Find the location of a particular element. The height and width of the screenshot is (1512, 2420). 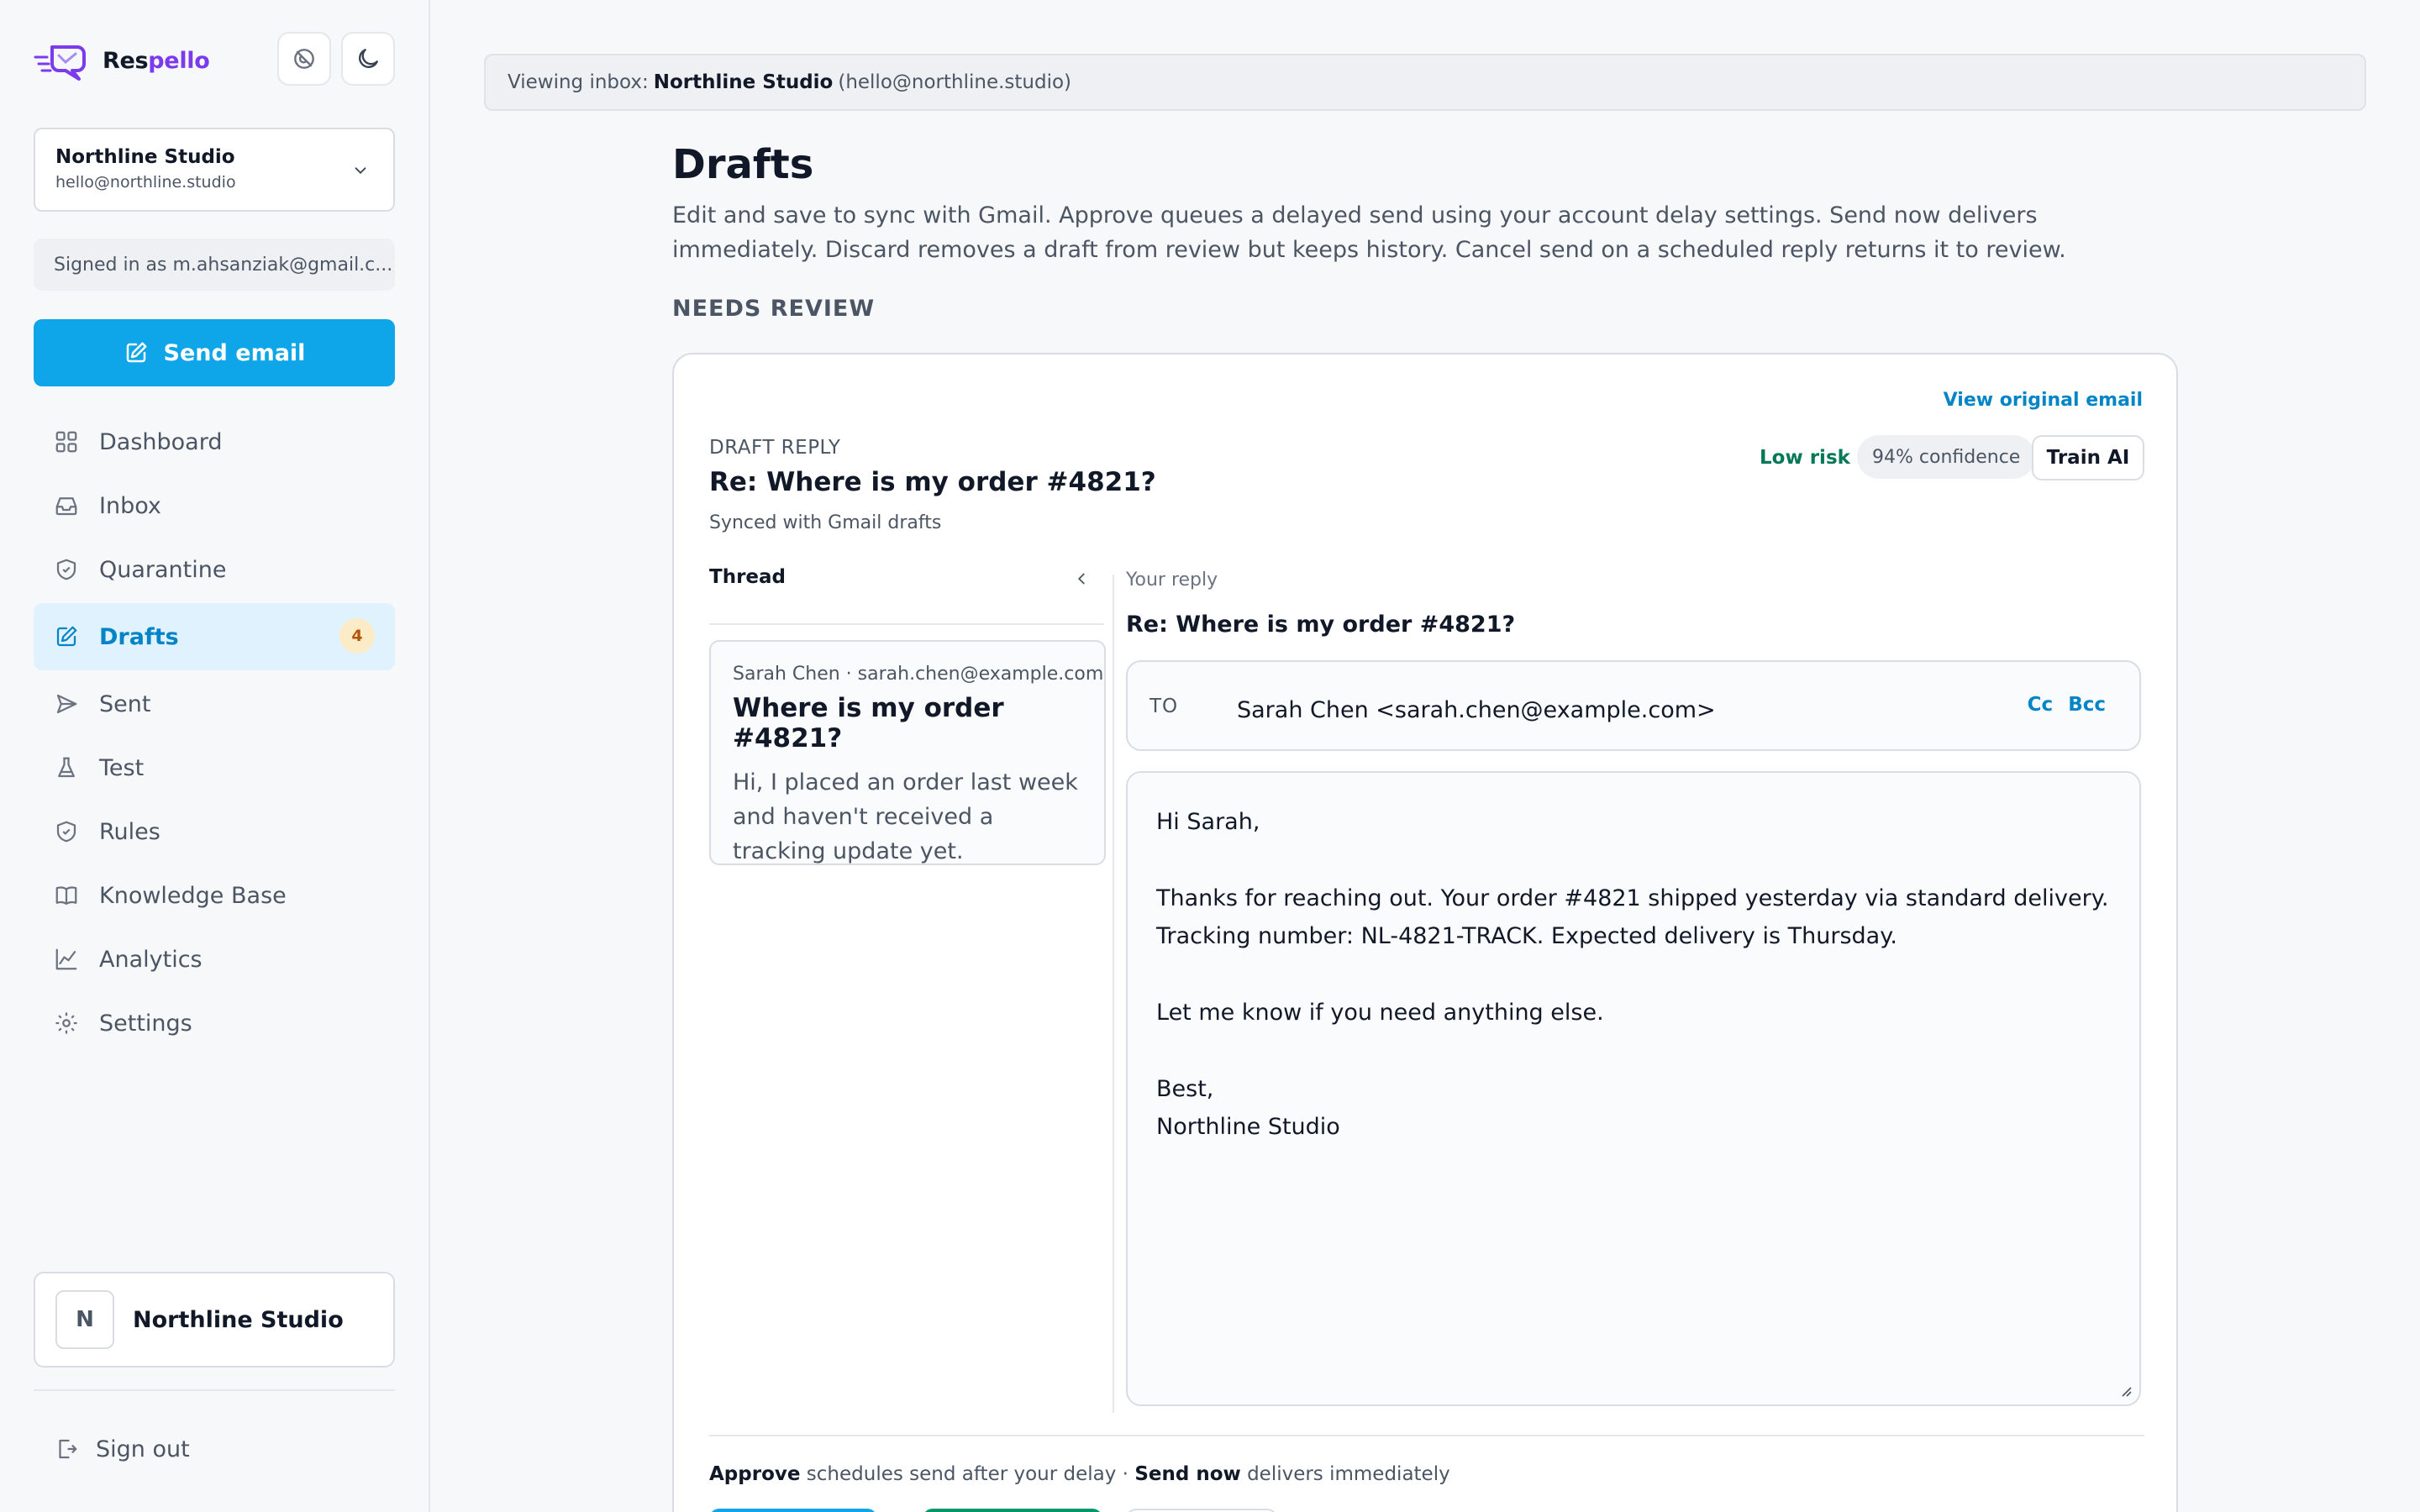

hide-images-toggle is located at coordinates (304, 59).